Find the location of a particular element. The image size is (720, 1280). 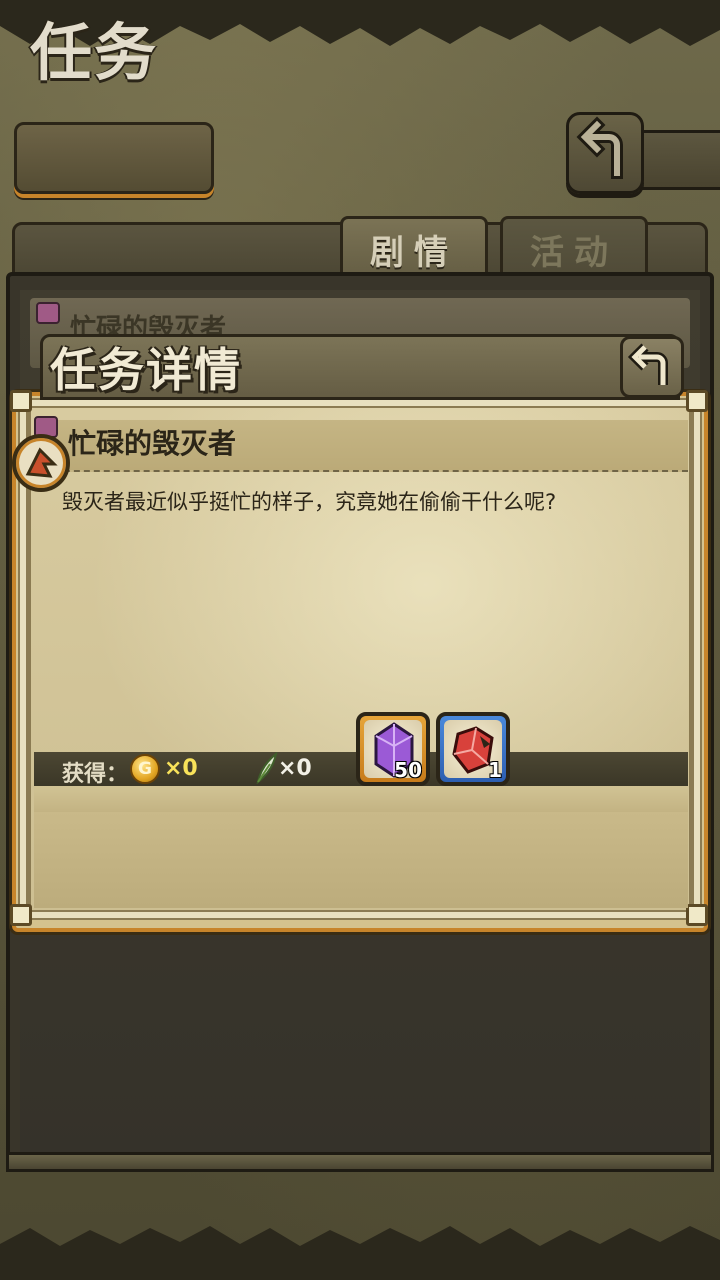

list-bottom-bar is located at coordinates (360, 1162).